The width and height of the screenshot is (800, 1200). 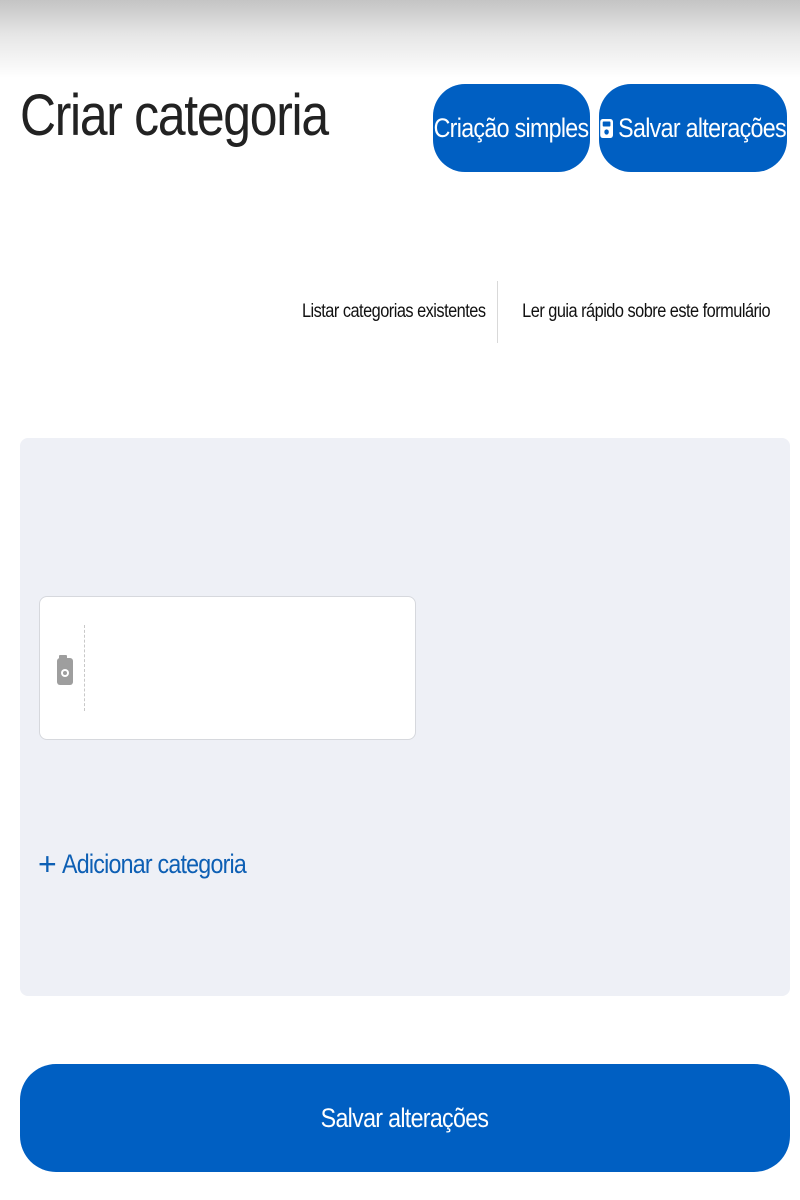 What do you see at coordinates (400, 39) in the screenshot?
I see `top-shadow` at bounding box center [400, 39].